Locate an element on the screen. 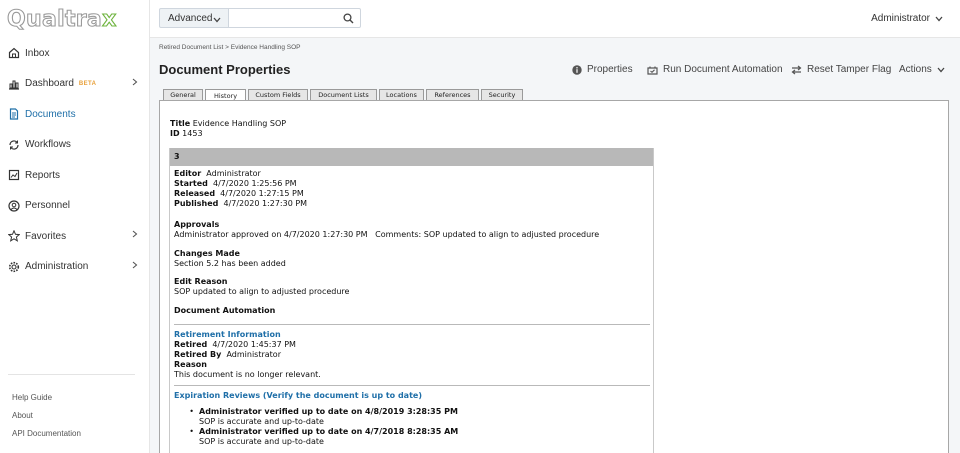 The width and height of the screenshot is (960, 453). properties-button: Properties is located at coordinates (602, 69).